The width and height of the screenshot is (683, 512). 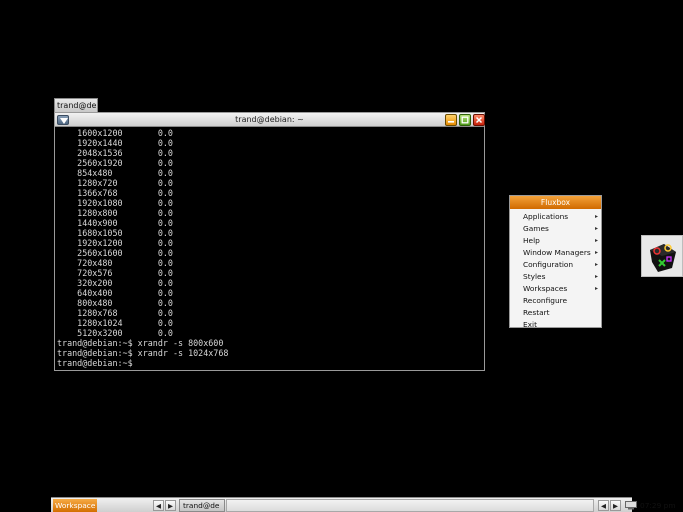 I want to click on terminal-line: 1280x800 0.0, so click(x=115, y=213).